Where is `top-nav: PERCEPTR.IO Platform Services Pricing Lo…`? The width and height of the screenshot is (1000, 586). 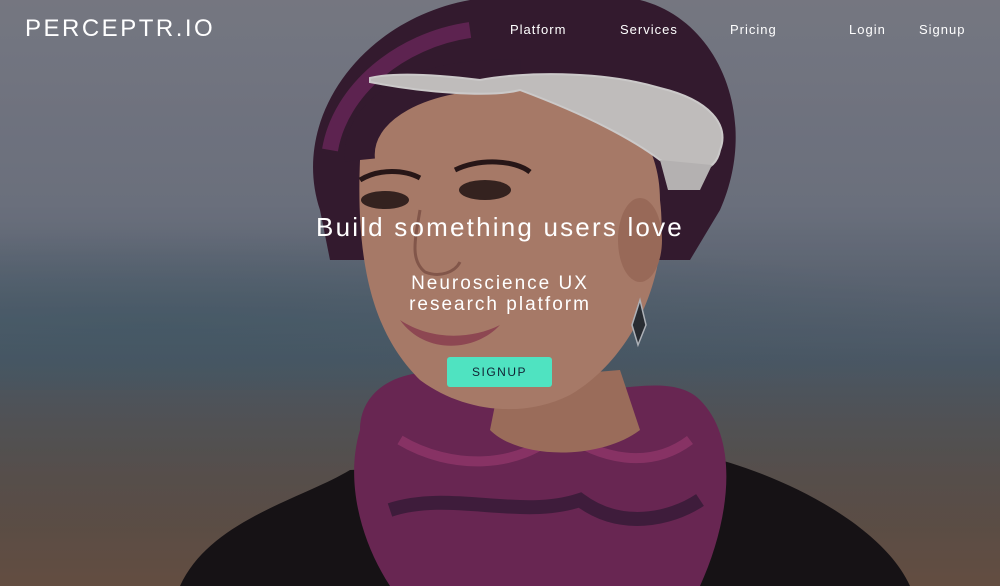
top-nav: PERCEPTR.IO Platform Services Pricing Lo… is located at coordinates (500, 30).